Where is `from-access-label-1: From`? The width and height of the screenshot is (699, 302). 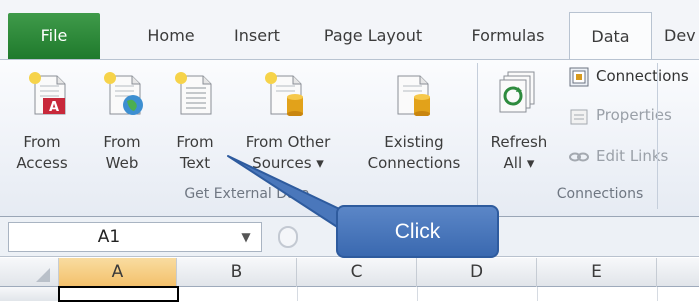 from-access-label-1: From is located at coordinates (42, 142).